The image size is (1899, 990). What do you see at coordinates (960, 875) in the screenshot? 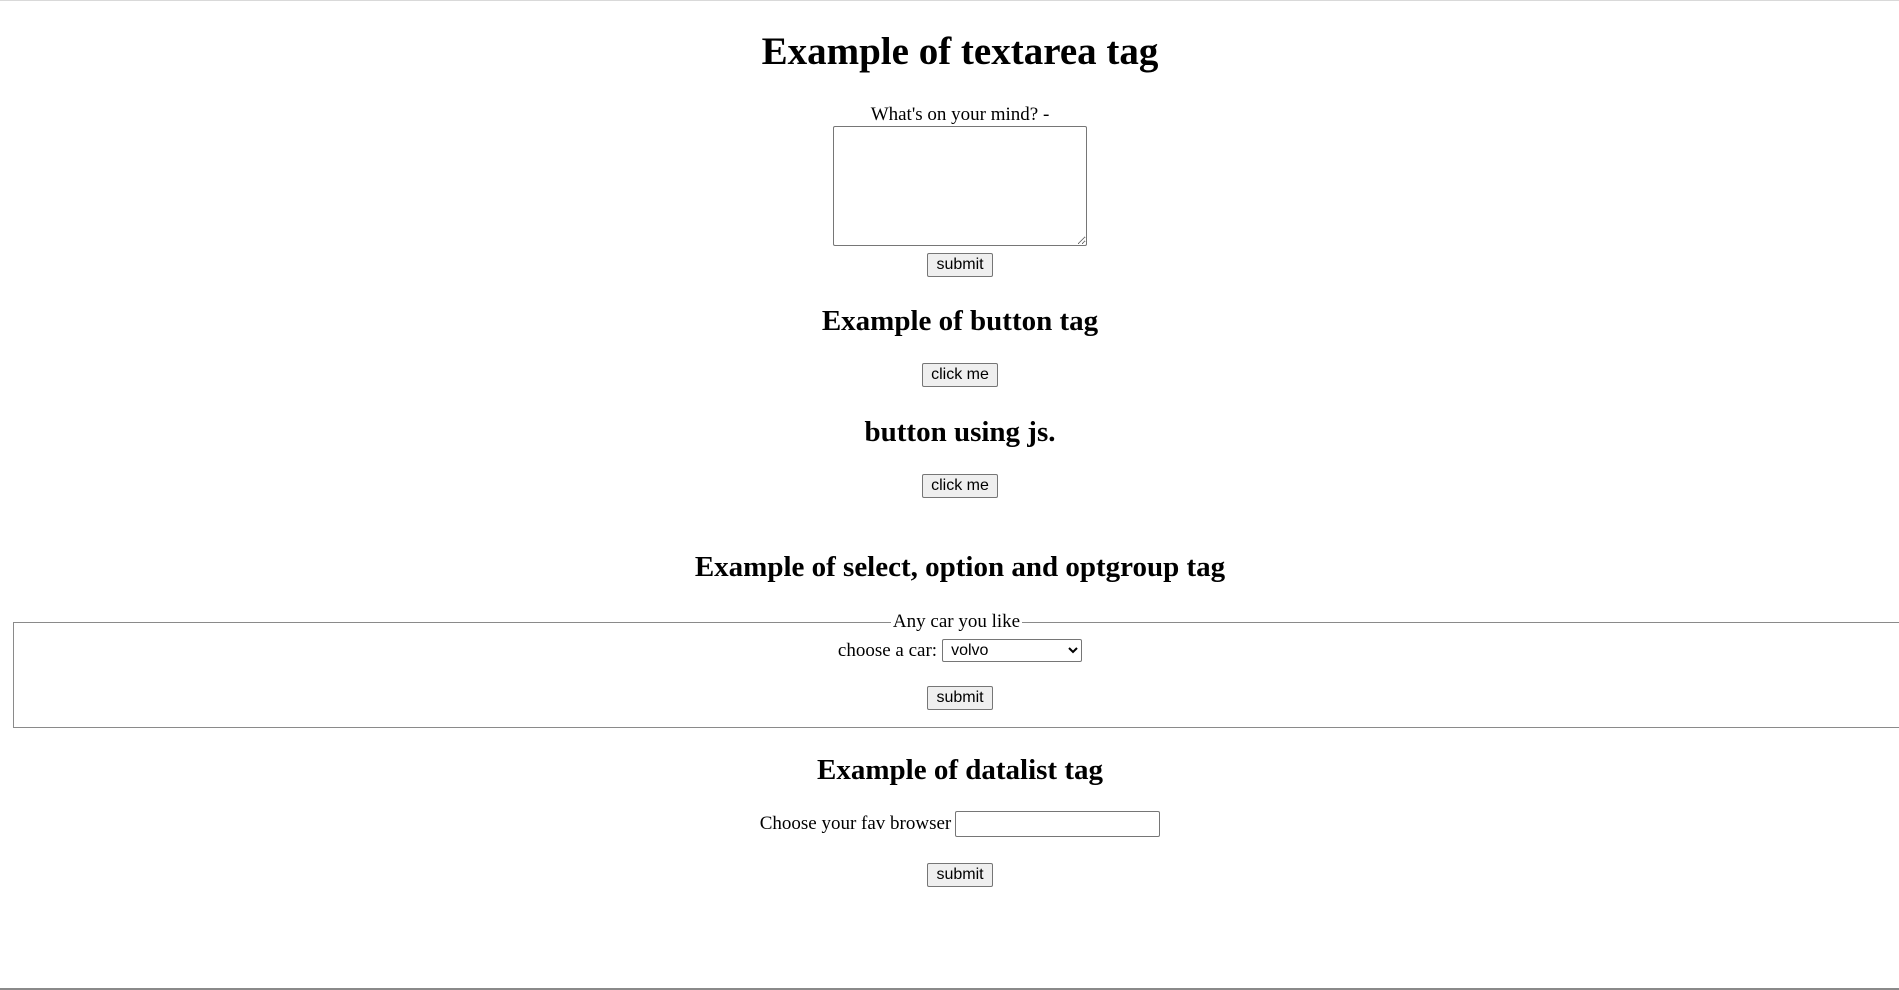
I see `browser-submit-button: submit` at bounding box center [960, 875].